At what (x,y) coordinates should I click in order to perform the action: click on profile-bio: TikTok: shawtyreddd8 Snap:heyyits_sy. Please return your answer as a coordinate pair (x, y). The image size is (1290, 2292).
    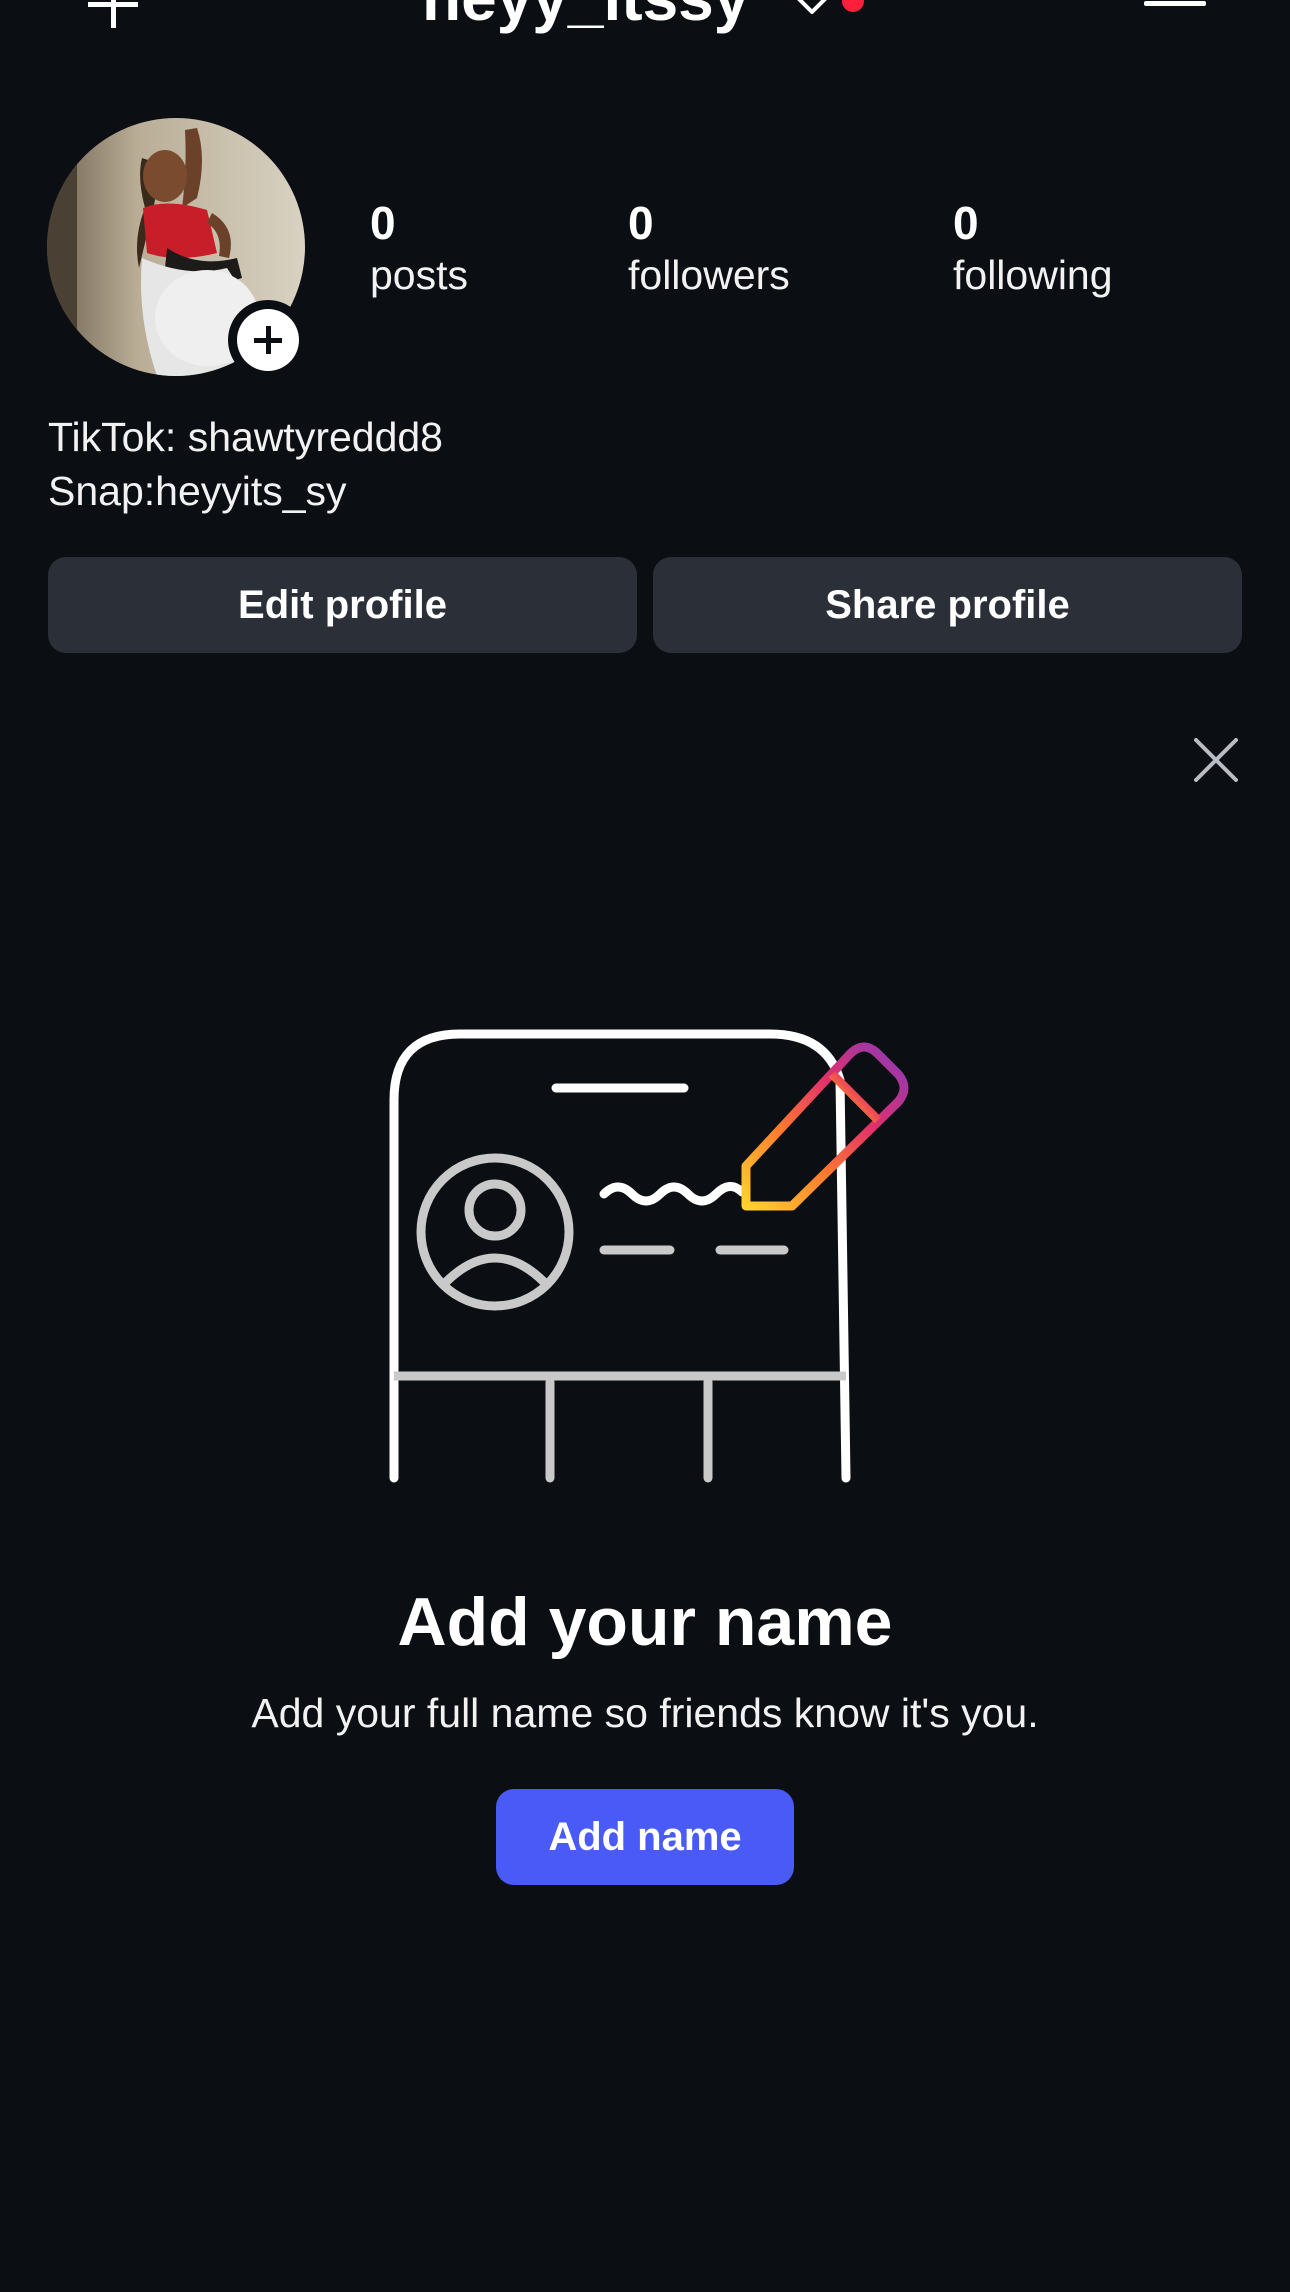
    Looking at the image, I should click on (245, 464).